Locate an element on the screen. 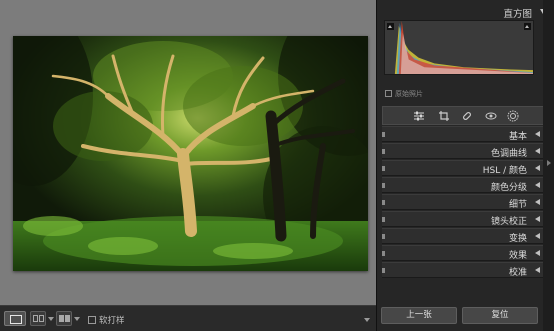 This screenshot has width=554, height=331. section-basic: 基本 is located at coordinates (463, 134).